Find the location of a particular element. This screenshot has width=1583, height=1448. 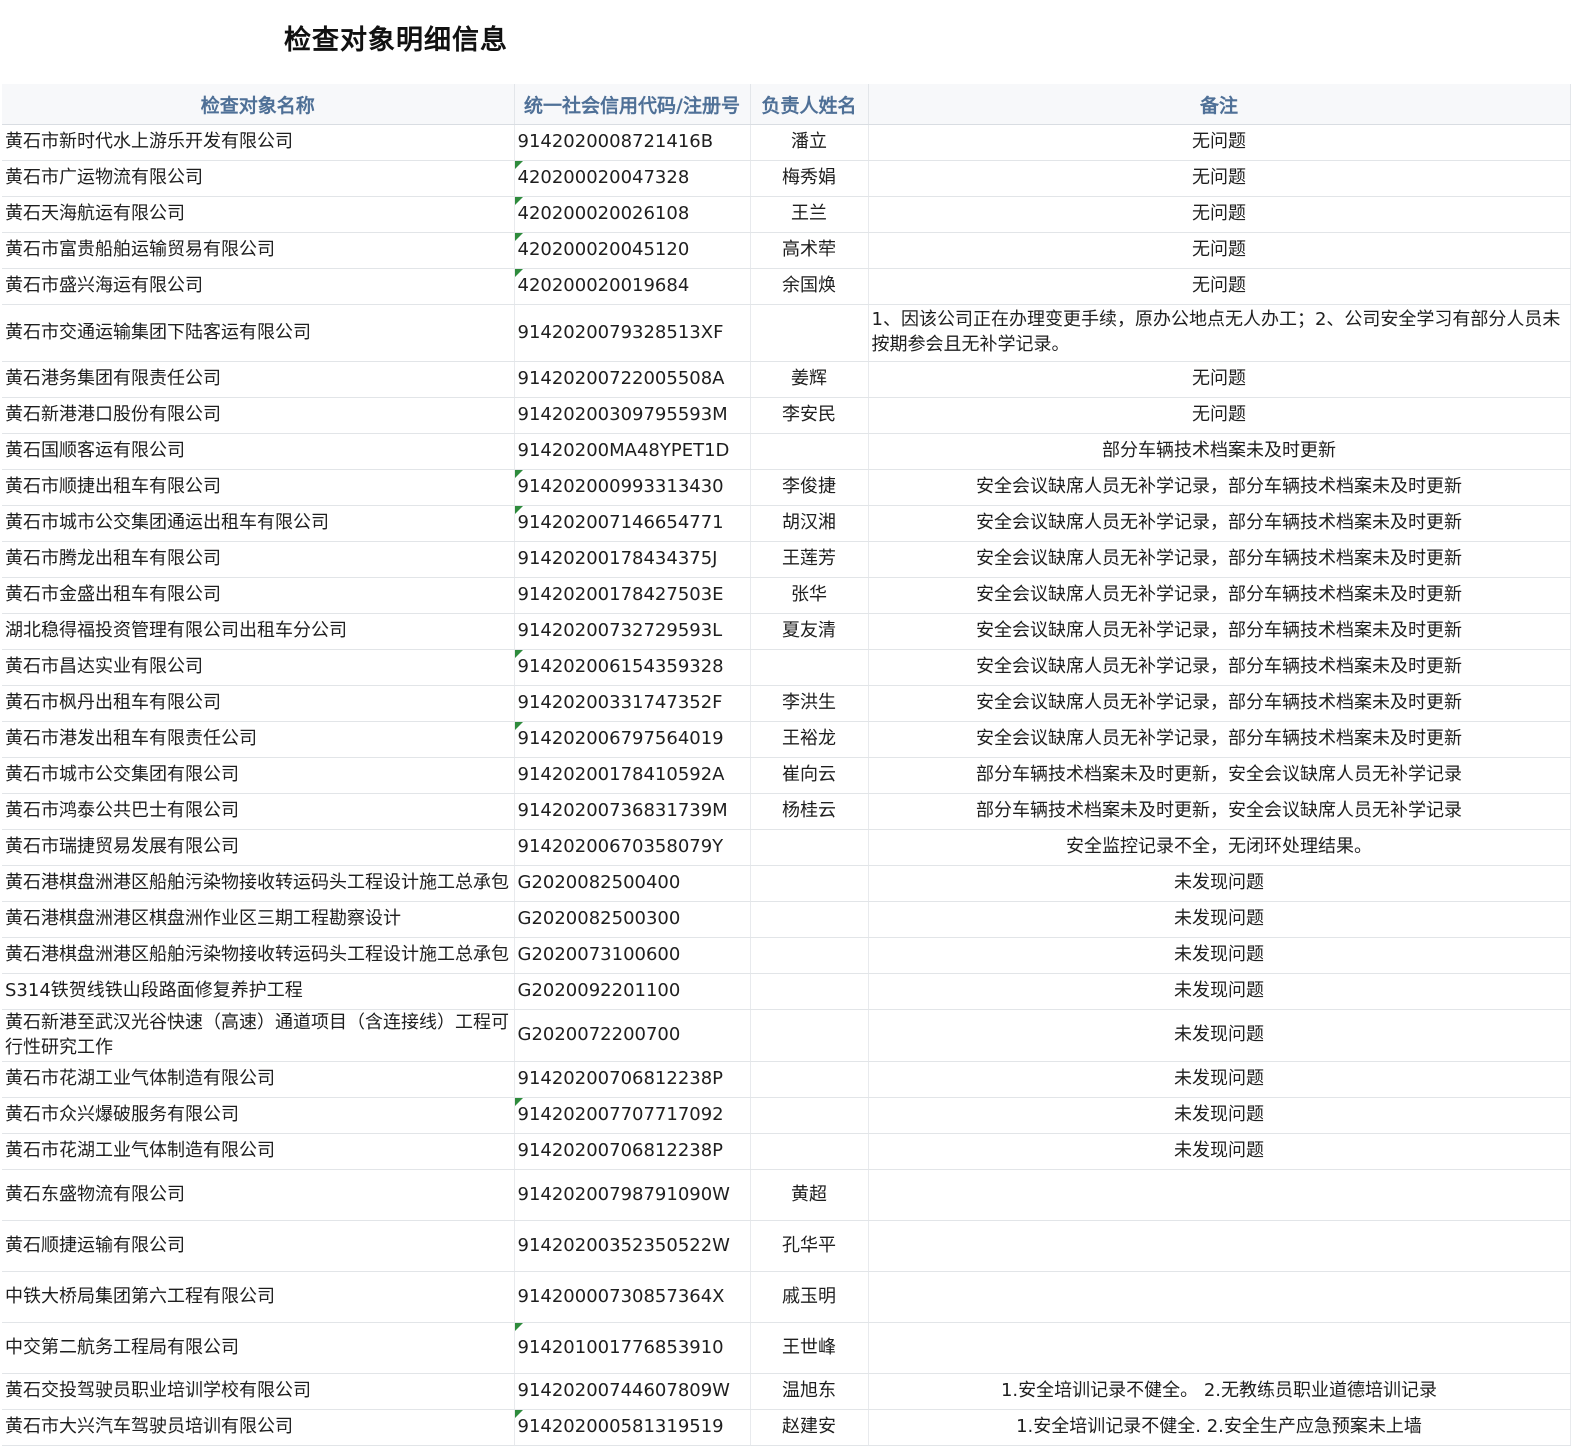

cell-credit-code: 420200020047328 is located at coordinates (632, 178).